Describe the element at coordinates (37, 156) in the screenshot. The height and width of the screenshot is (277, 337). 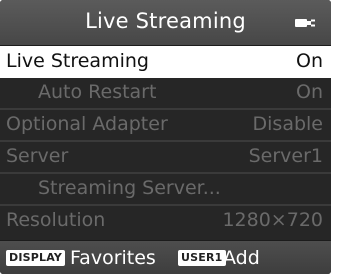
I see `menu-item-label: Server` at that location.